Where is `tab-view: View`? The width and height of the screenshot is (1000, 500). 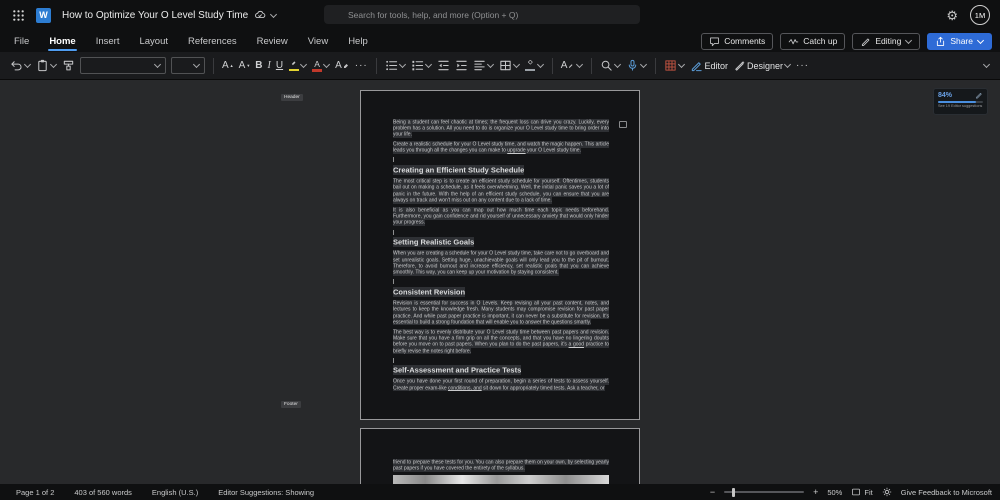
tab-view: View is located at coordinates (318, 41).